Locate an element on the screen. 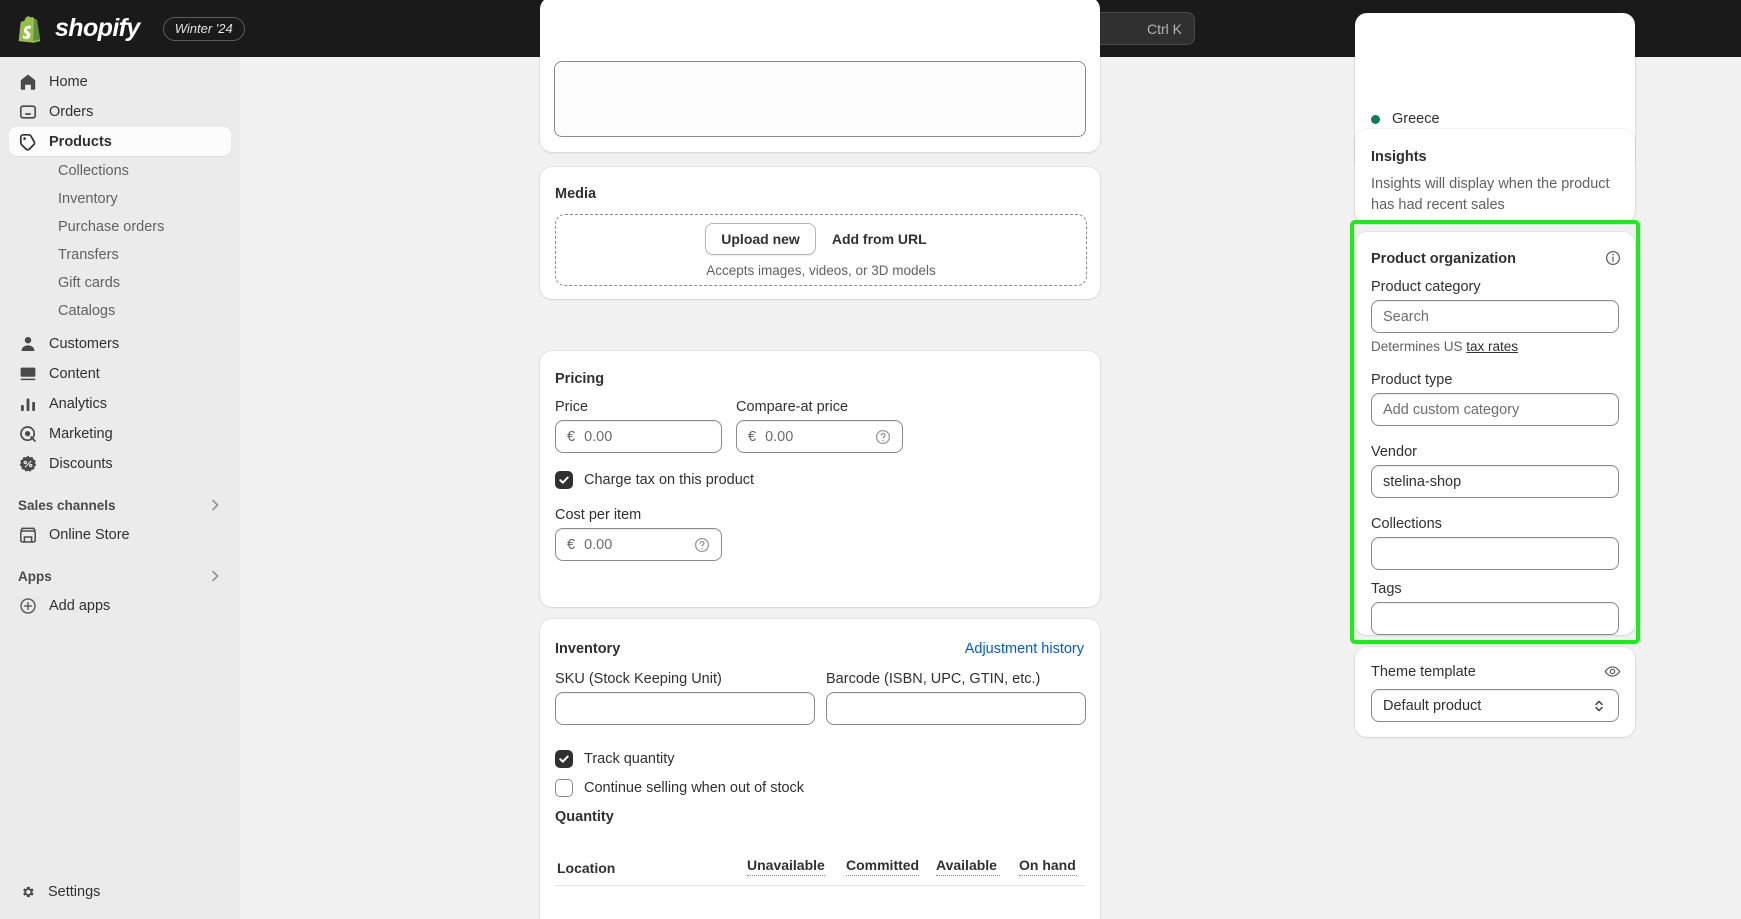 The width and height of the screenshot is (1741, 919). analytics-bars-icon is located at coordinates (28, 404).